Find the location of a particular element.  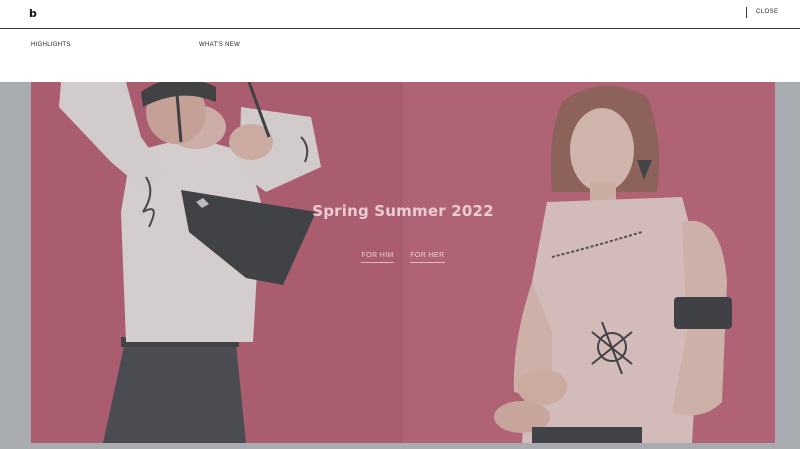

nav-whats-new: WHAT'S NEW is located at coordinates (219, 45).